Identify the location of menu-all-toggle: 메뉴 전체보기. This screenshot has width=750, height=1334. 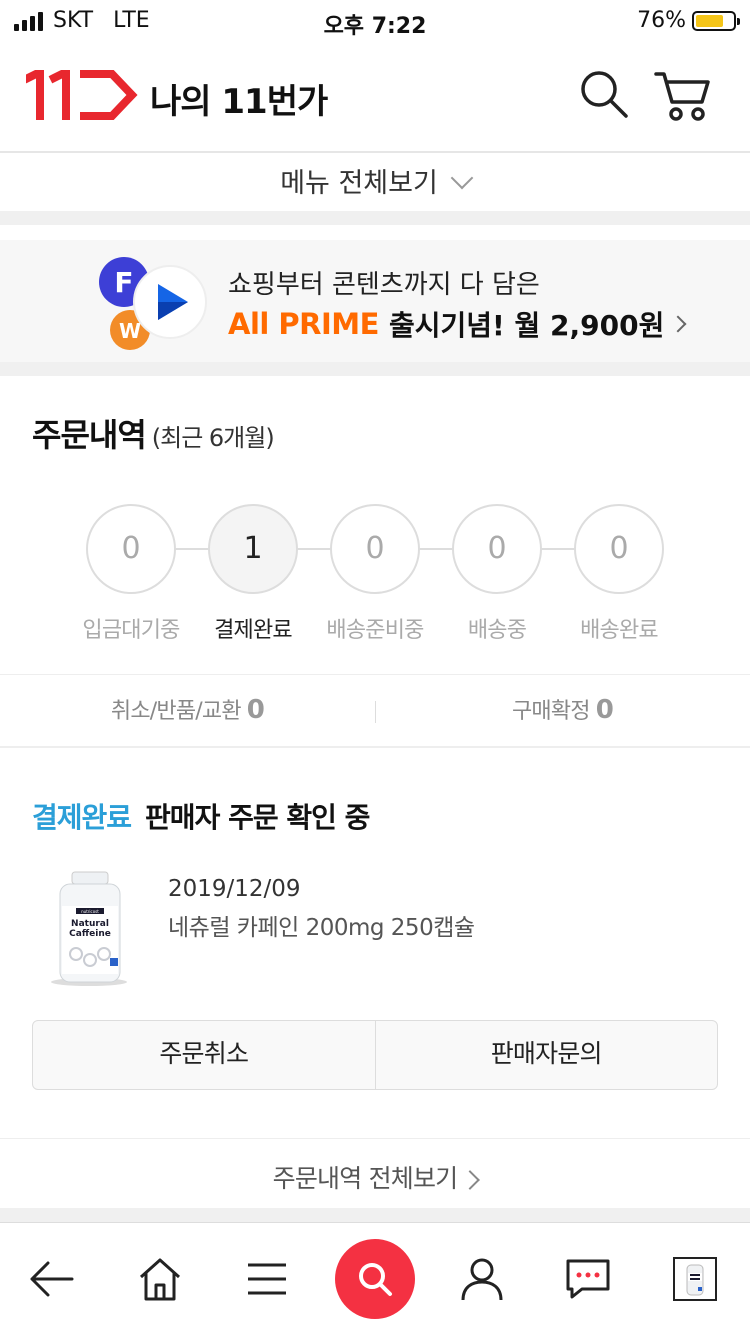
(375, 189).